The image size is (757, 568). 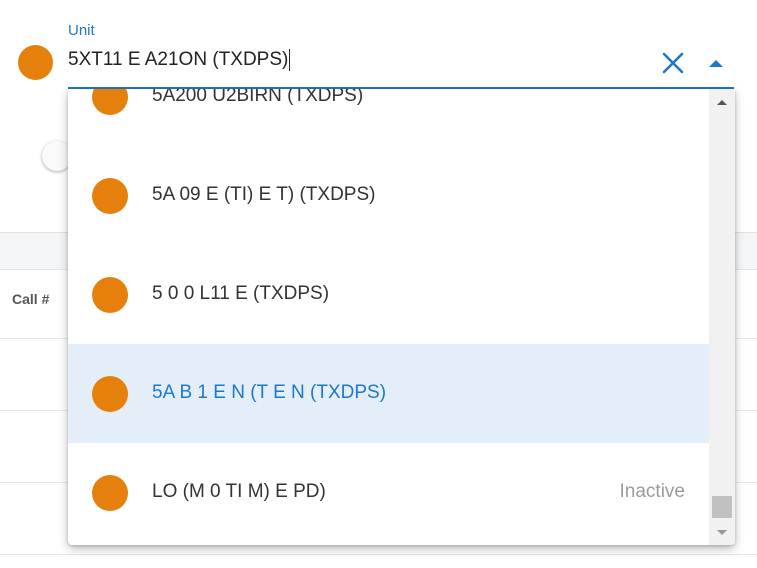 I want to click on option-label: 5A B 1 E N (T E N (TXDPS), so click(x=269, y=392).